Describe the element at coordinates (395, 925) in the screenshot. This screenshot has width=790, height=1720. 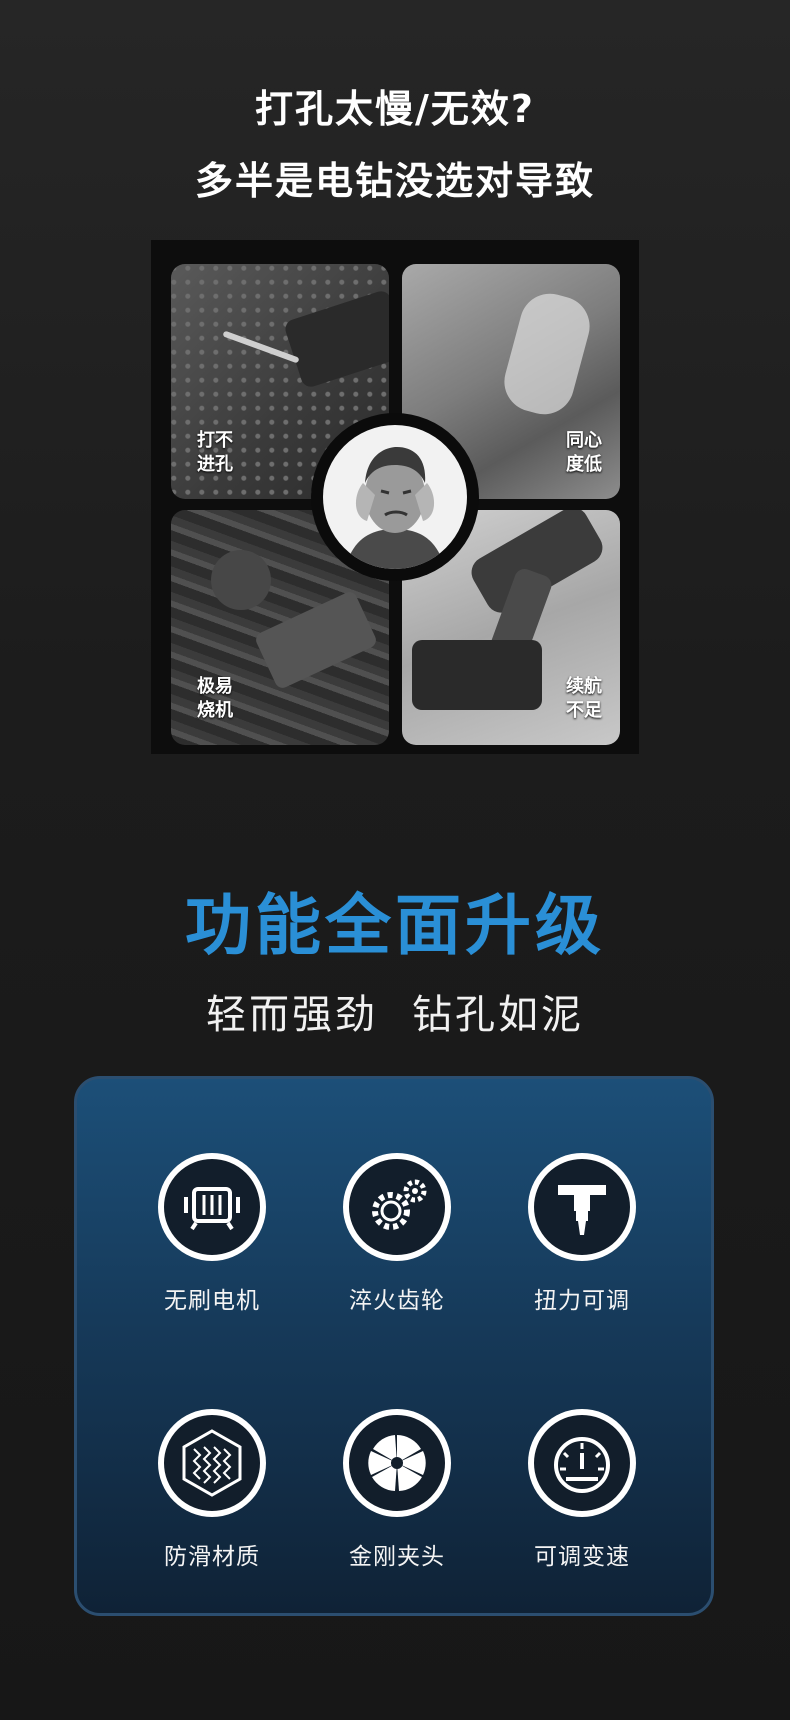
I see `upgrade-title: 功能全面升级` at that location.